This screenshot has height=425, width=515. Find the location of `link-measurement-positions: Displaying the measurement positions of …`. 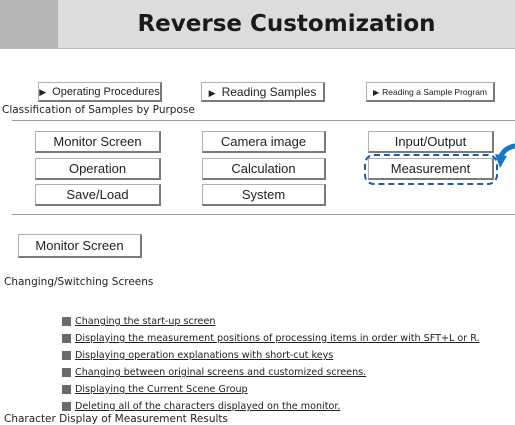

link-measurement-positions: Displaying the measurement positions of … is located at coordinates (277, 338).